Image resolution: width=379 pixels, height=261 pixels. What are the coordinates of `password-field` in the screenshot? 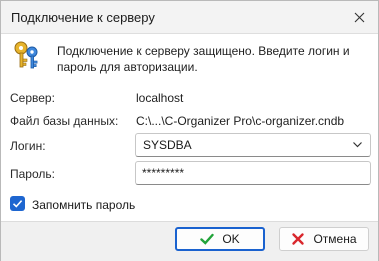 It's located at (252, 172).